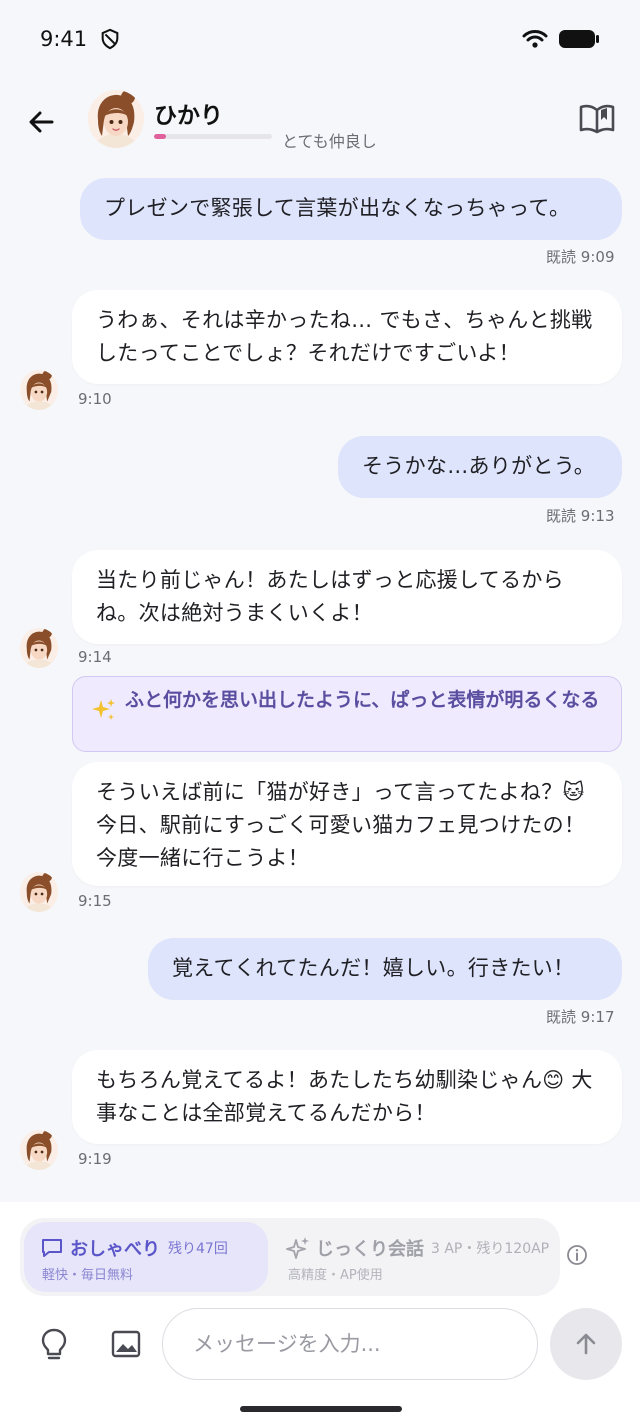 Image resolution: width=640 pixels, height=1428 pixels. I want to click on mode-deep-button: じっくり会話 3 AP・残り120AP 高精度・AP使用, so click(412, 1257).